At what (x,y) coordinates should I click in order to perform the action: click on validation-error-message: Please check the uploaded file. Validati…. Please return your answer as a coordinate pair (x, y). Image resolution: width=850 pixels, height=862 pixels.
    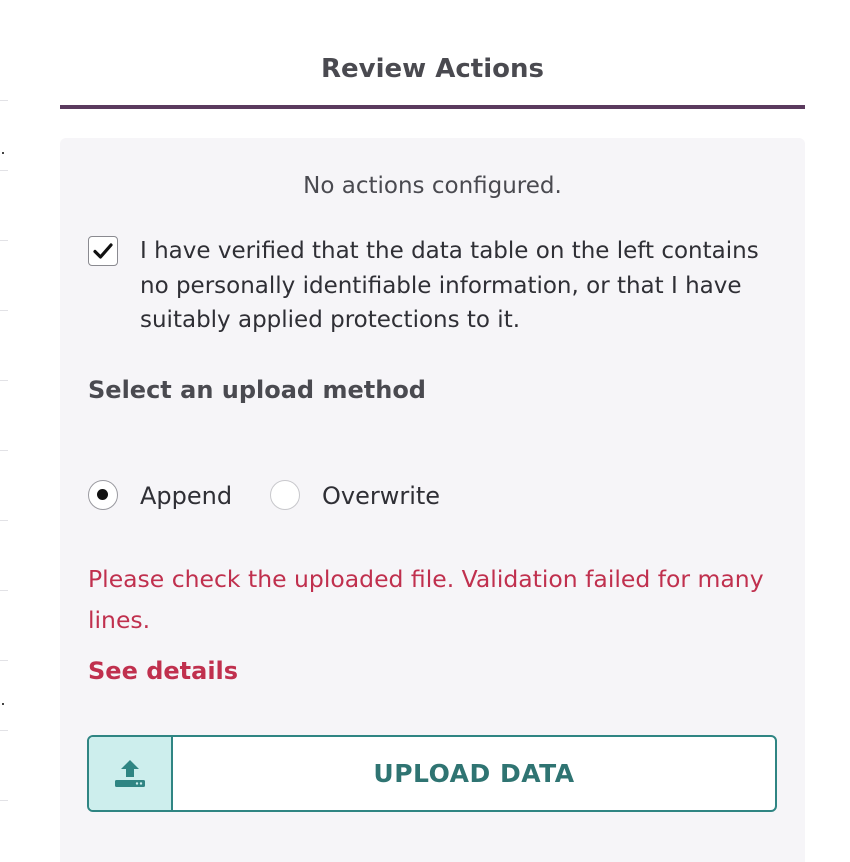
    Looking at the image, I should click on (426, 599).